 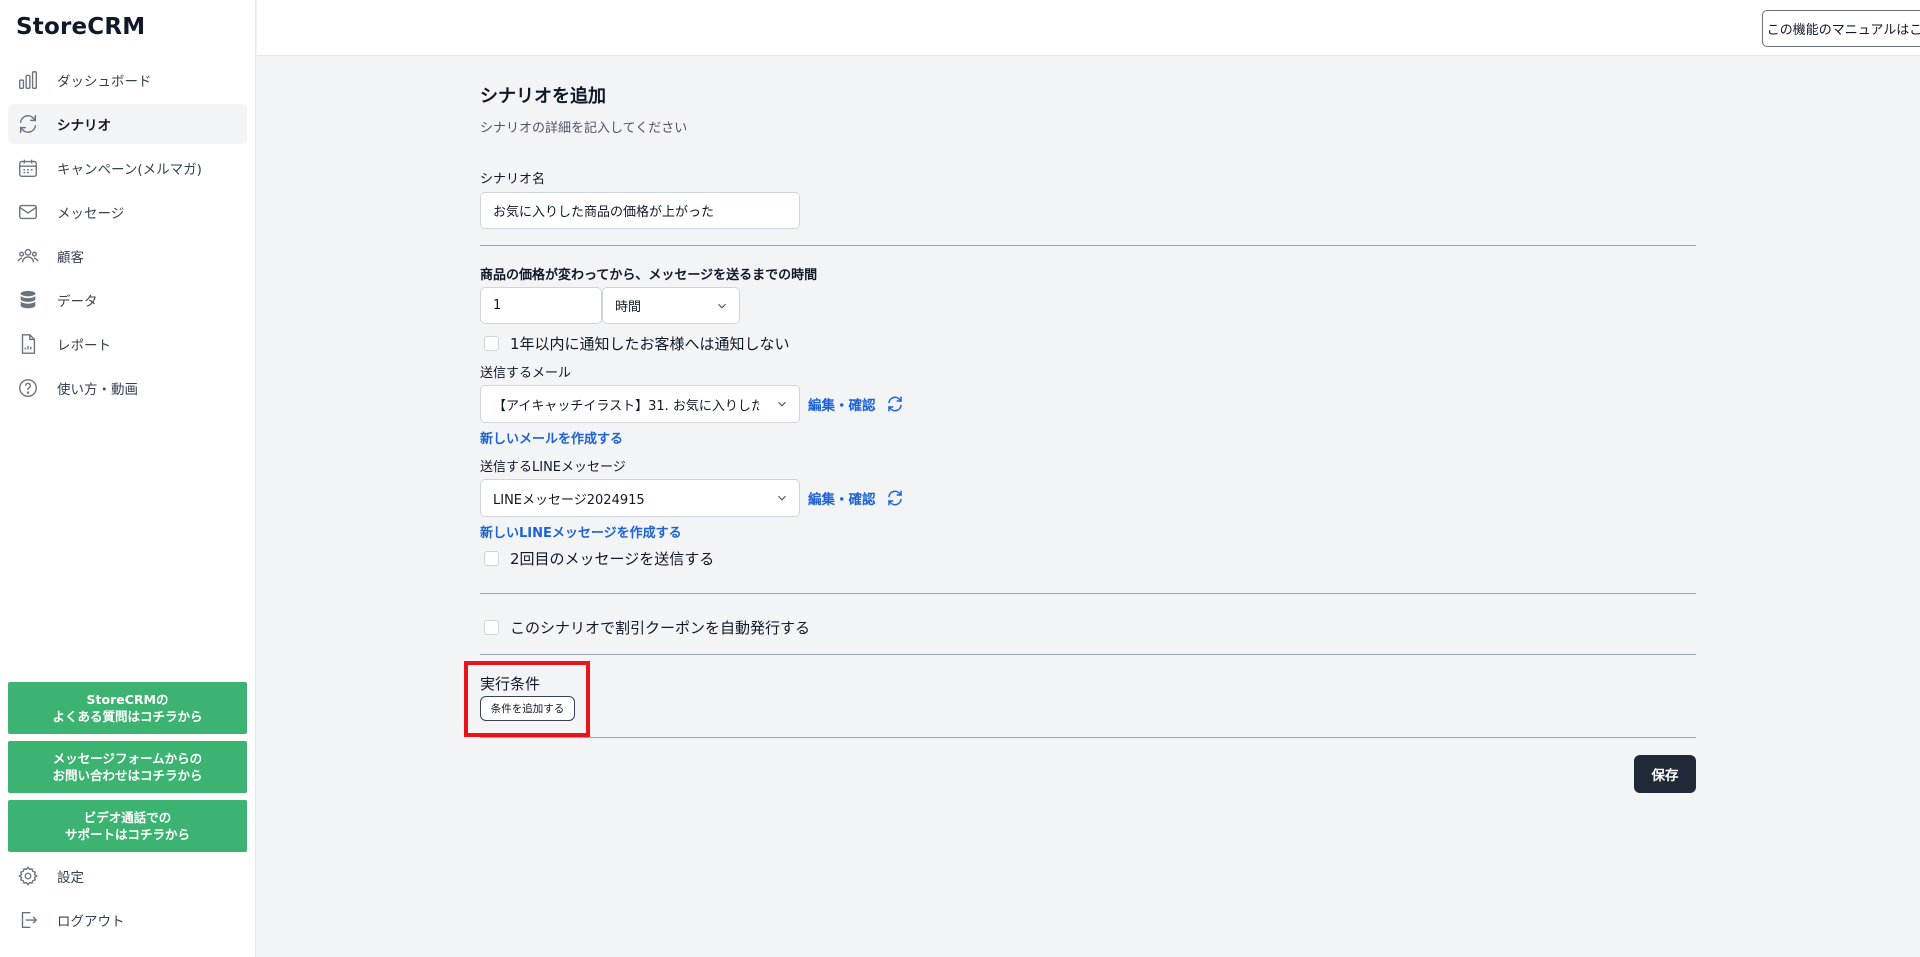 I want to click on sidebar-item-label: 設定, so click(x=70, y=878).